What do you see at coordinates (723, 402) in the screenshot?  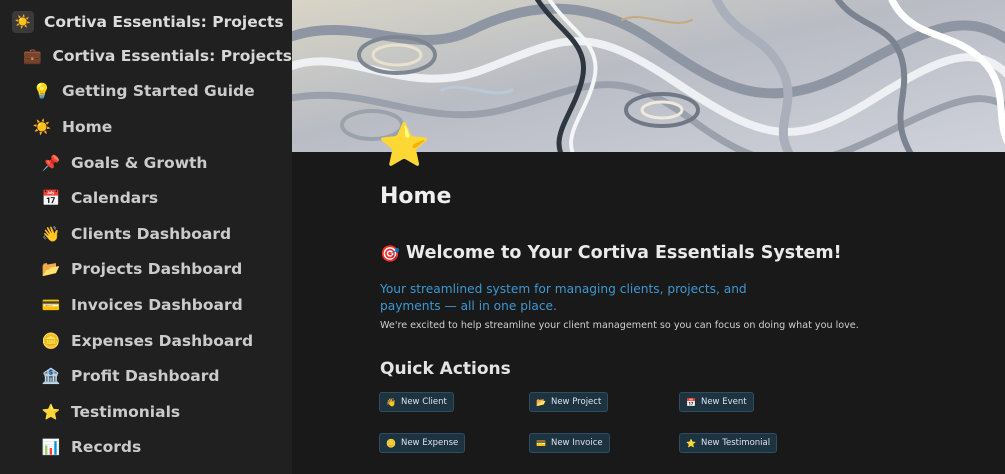 I see `button-label: New Event` at bounding box center [723, 402].